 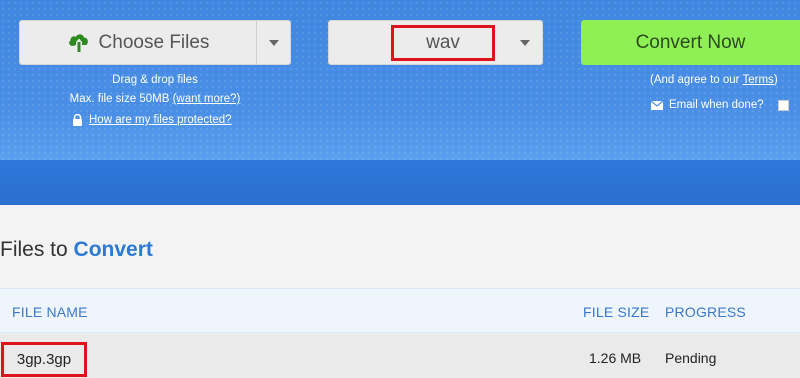 What do you see at coordinates (400, 182) in the screenshot?
I see `hero-band` at bounding box center [400, 182].